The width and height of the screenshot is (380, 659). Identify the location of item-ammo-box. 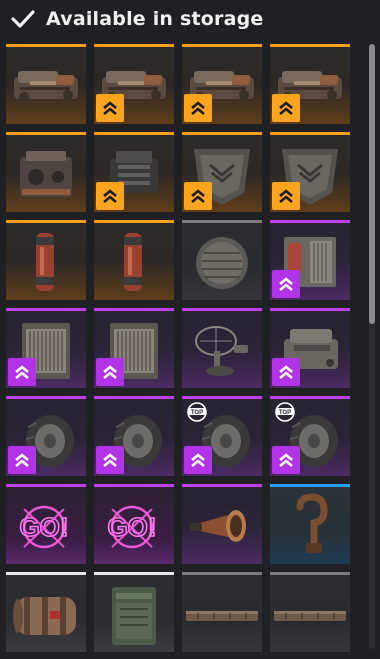
(134, 612).